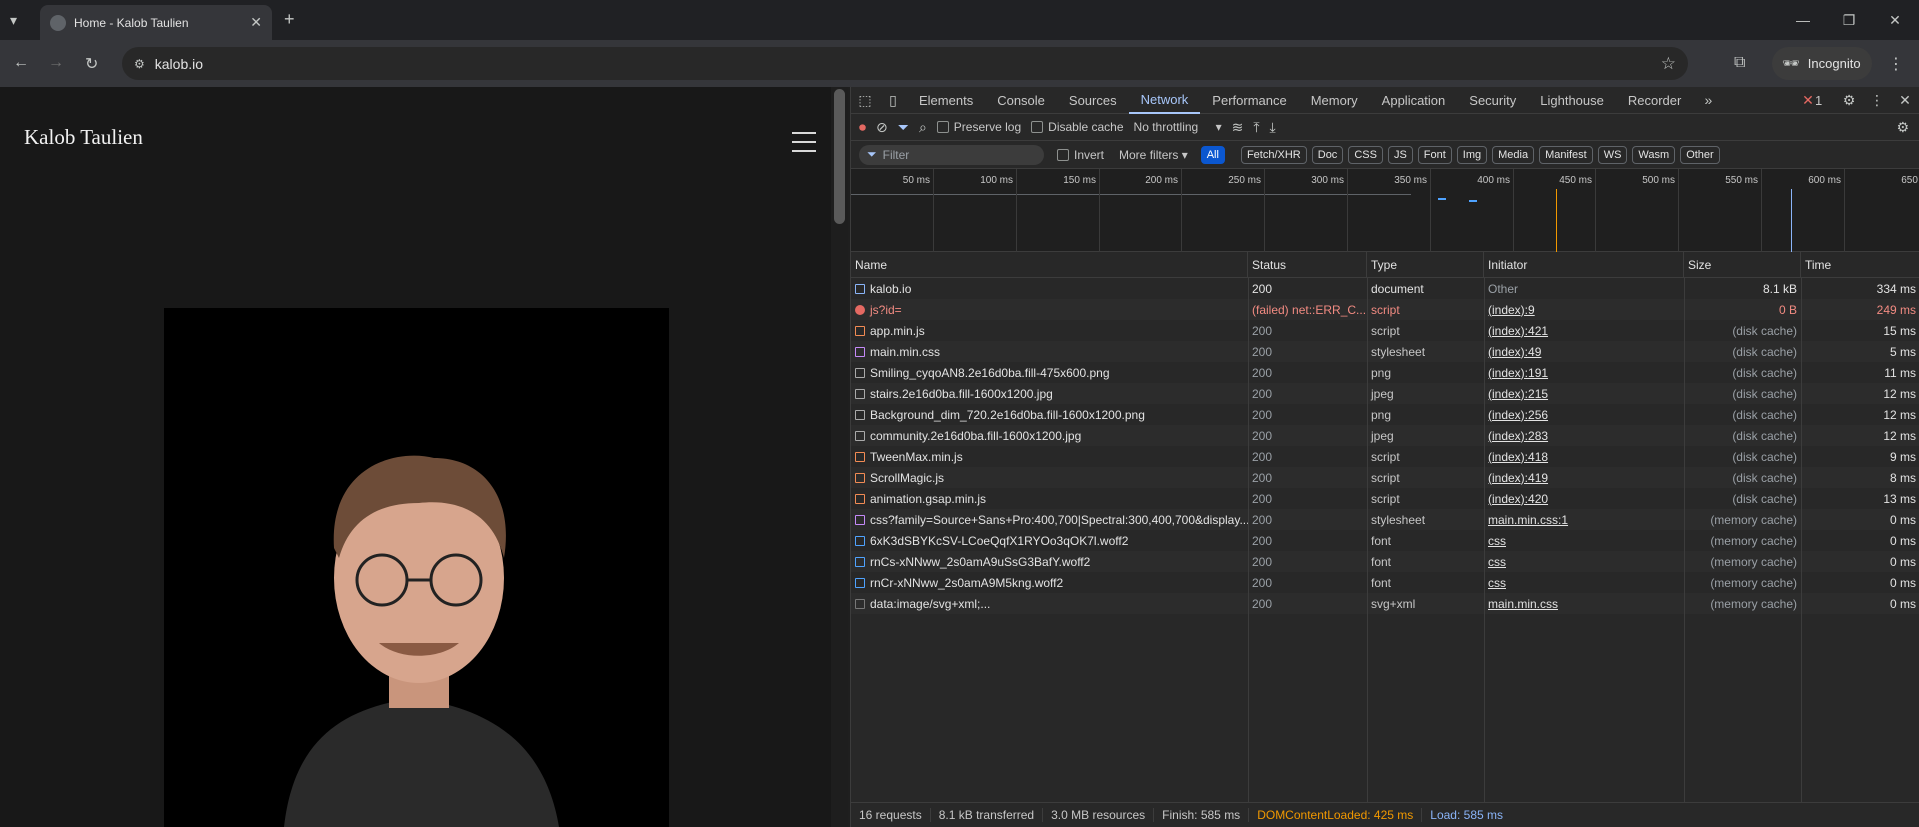  Describe the element at coordinates (1902, 127) in the screenshot. I see `network-settings-icon: ⚙` at that location.